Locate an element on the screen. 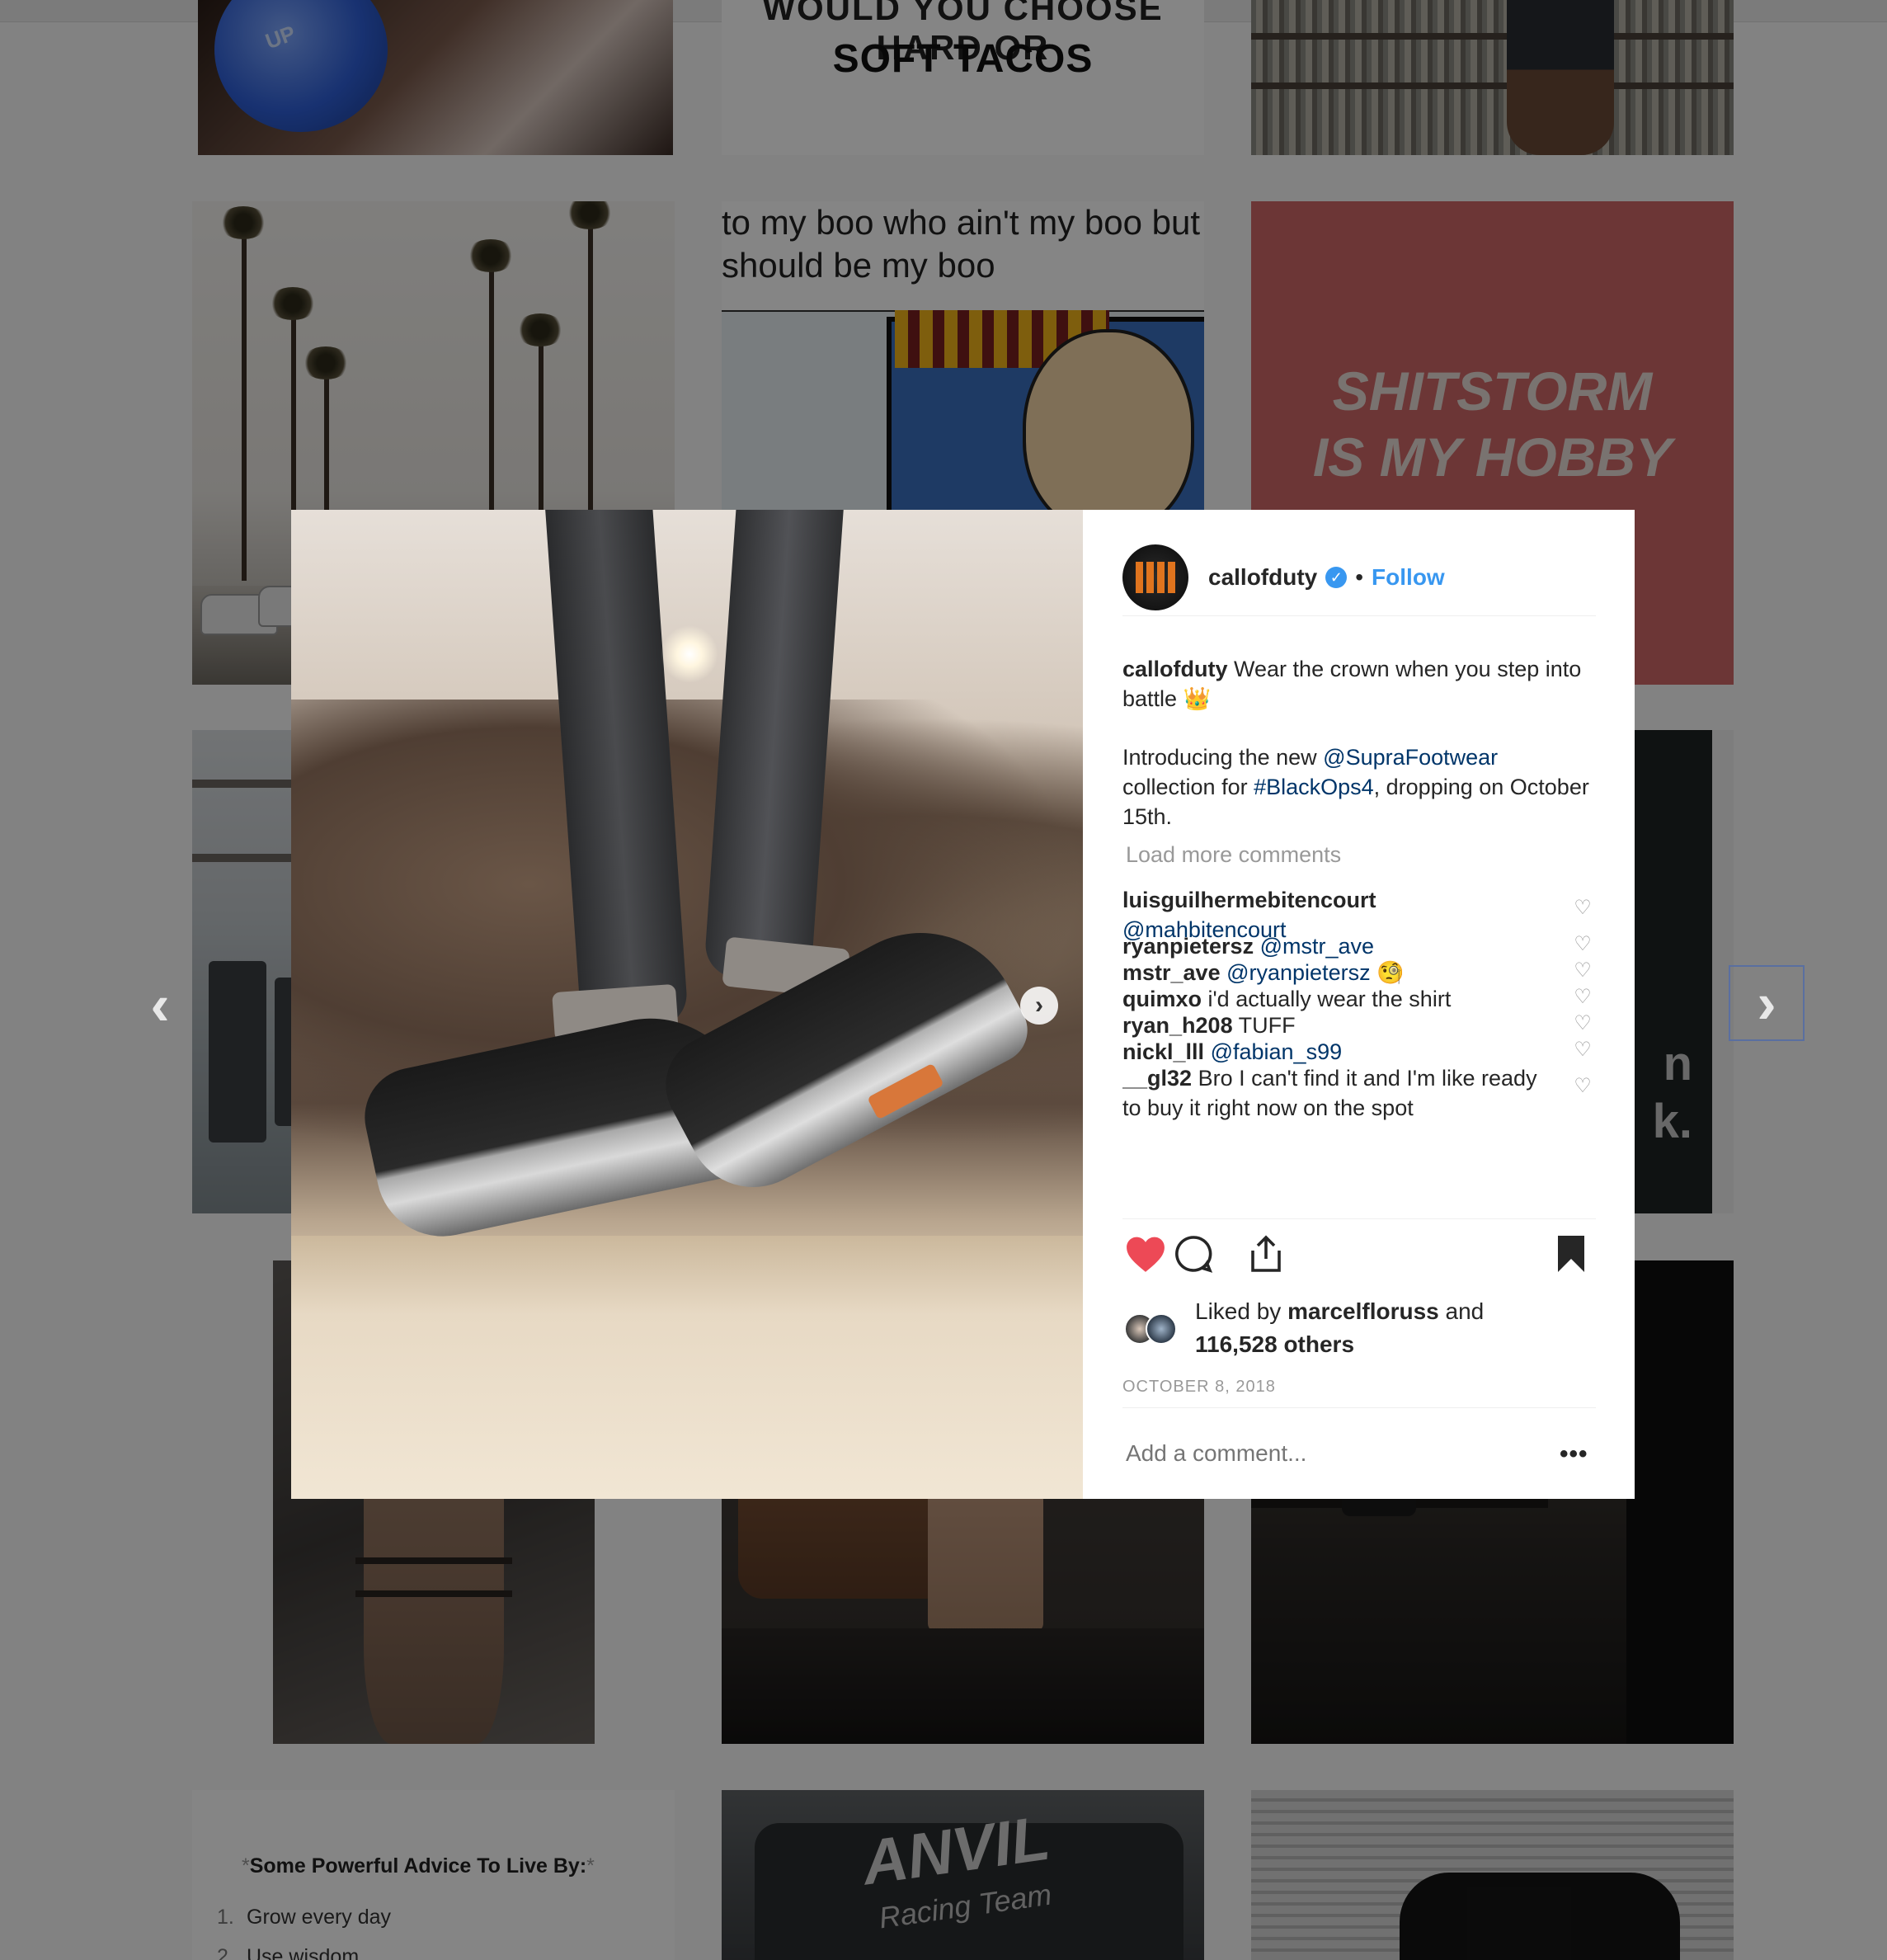  likes-count: 116,528 others is located at coordinates (1274, 1344).